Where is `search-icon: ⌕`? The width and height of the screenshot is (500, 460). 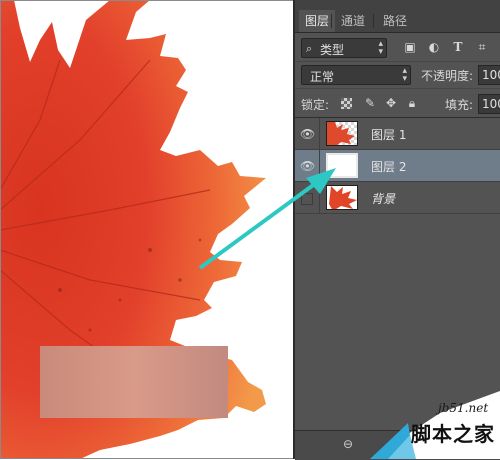
search-icon: ⌕ is located at coordinates (309, 48).